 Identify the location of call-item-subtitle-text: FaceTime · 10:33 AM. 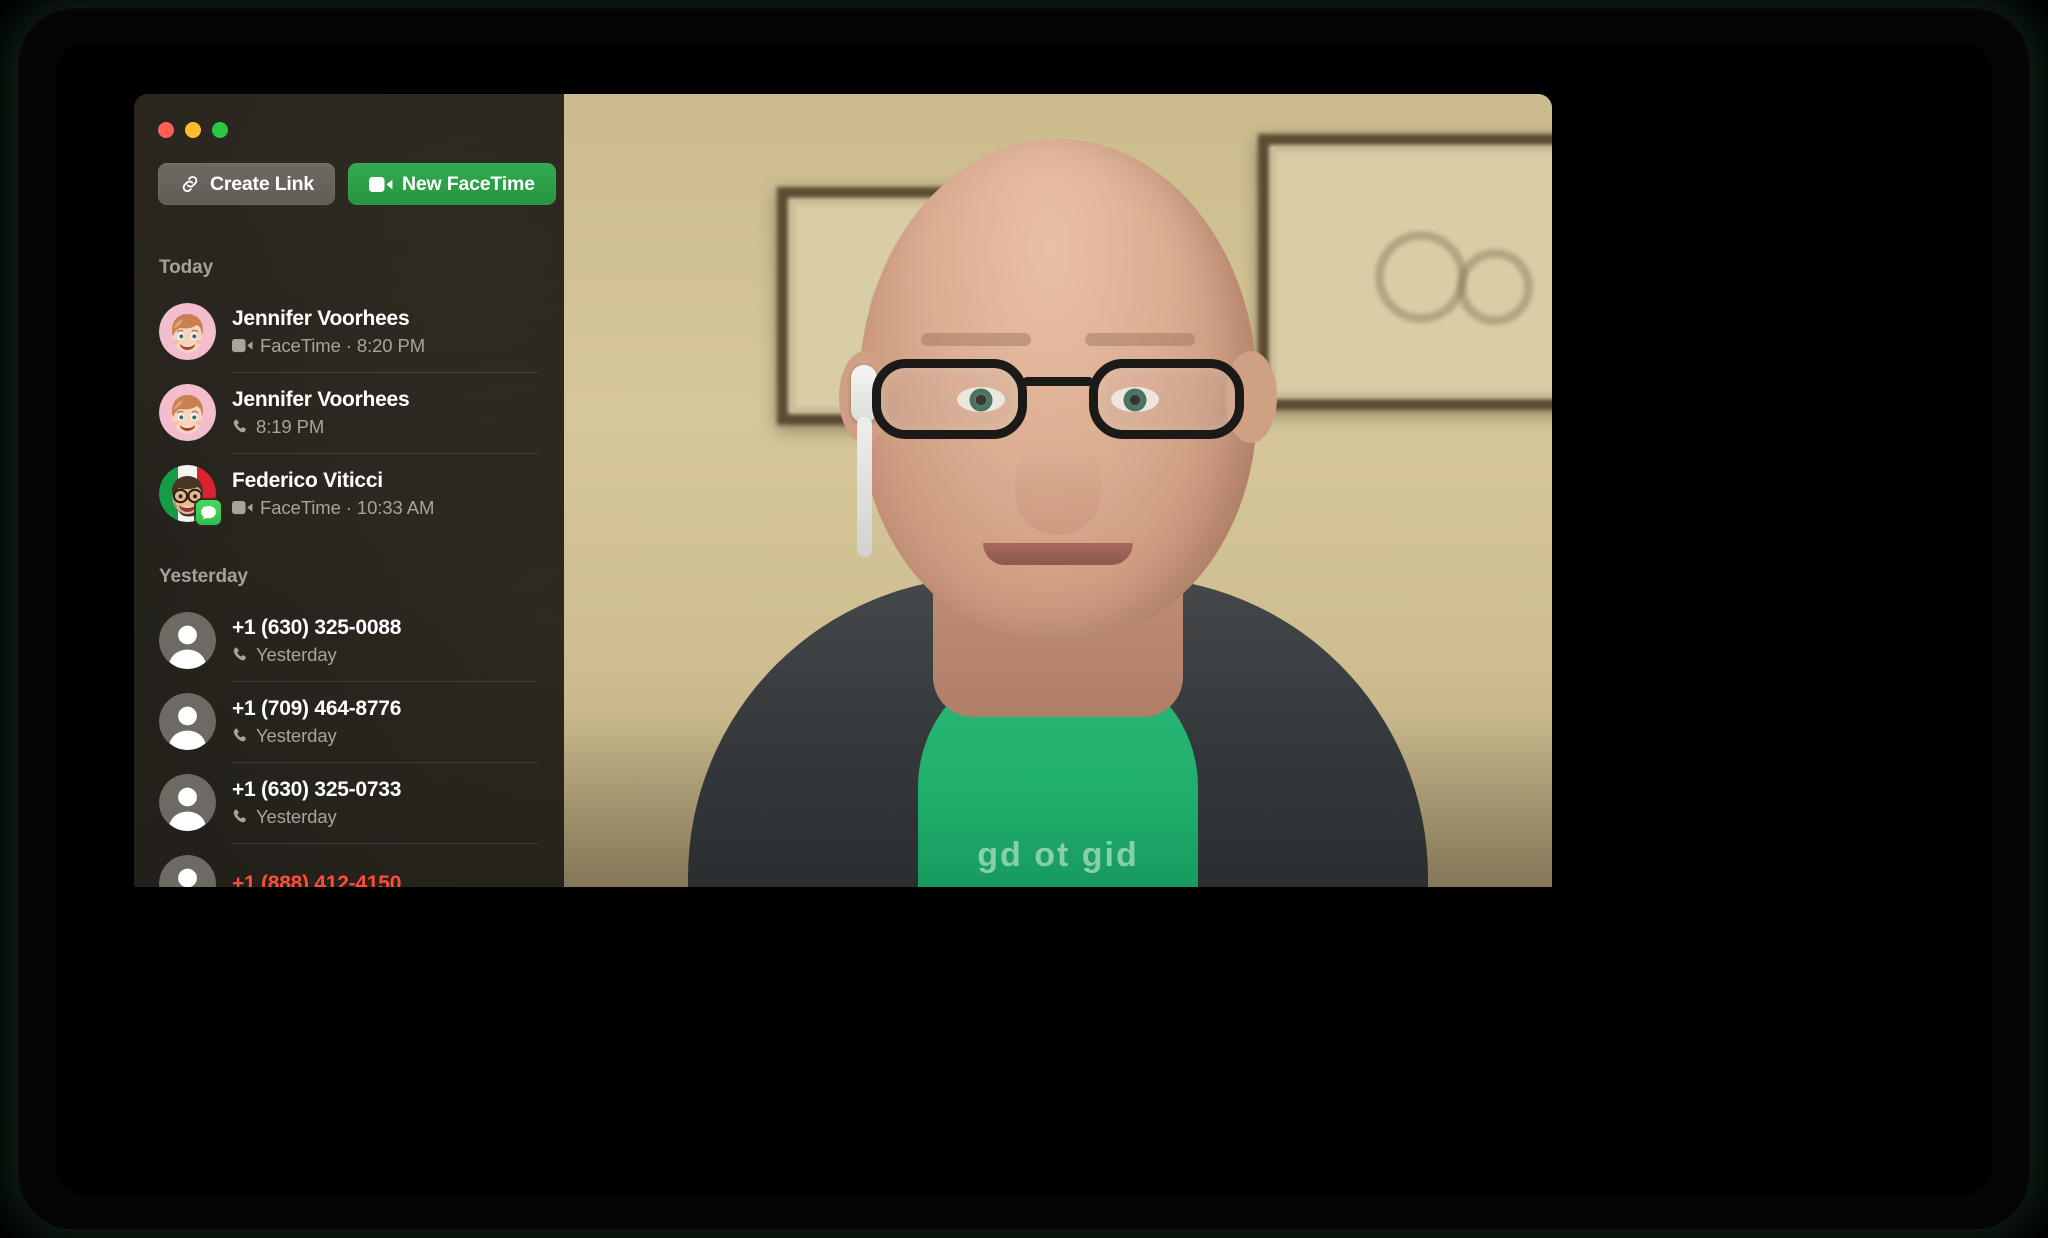
(347, 507).